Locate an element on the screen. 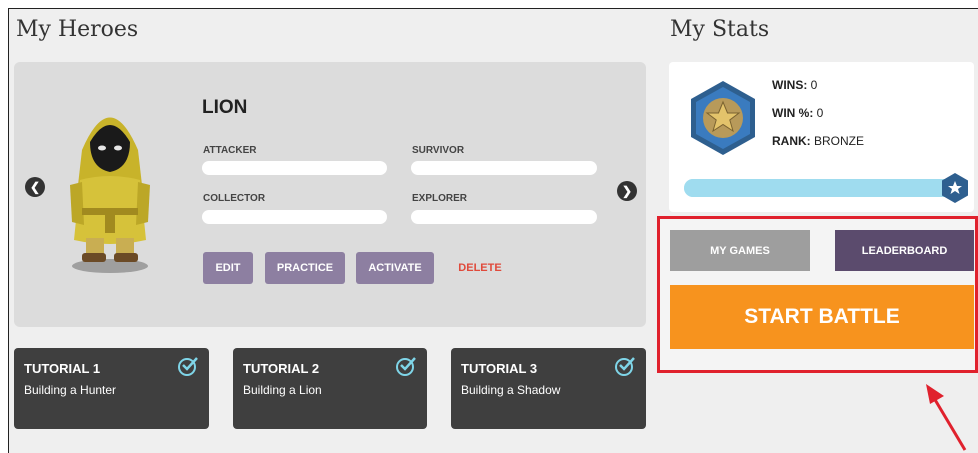 This screenshot has height=453, width=978. start-battle-button: START BATTLE is located at coordinates (822, 317).